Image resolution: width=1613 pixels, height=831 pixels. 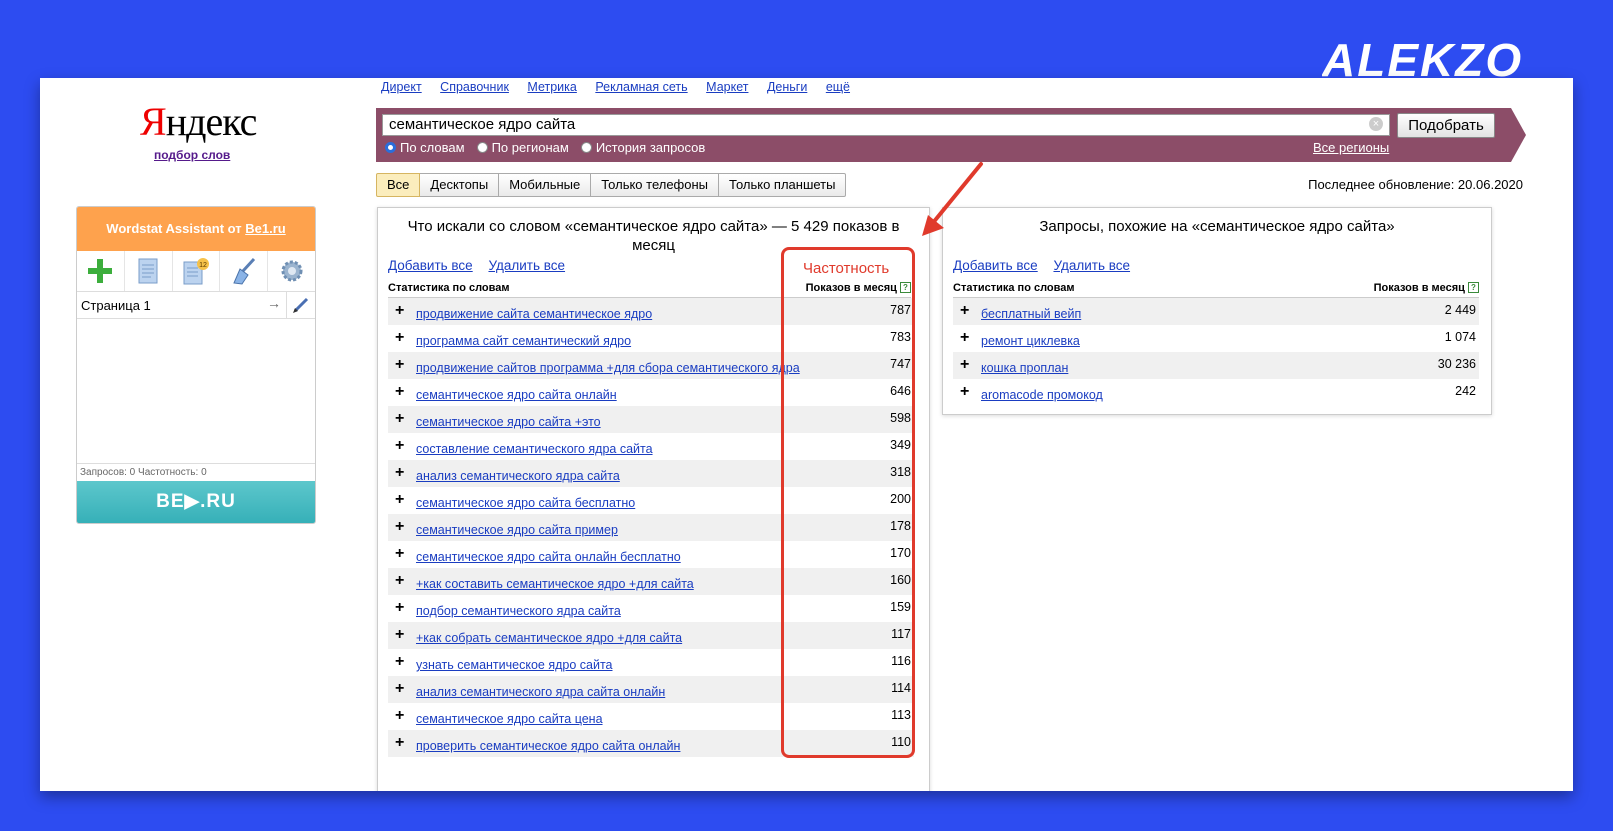 I want to click on keyword-link: программа сайт семантический ядро, so click(x=523, y=341).